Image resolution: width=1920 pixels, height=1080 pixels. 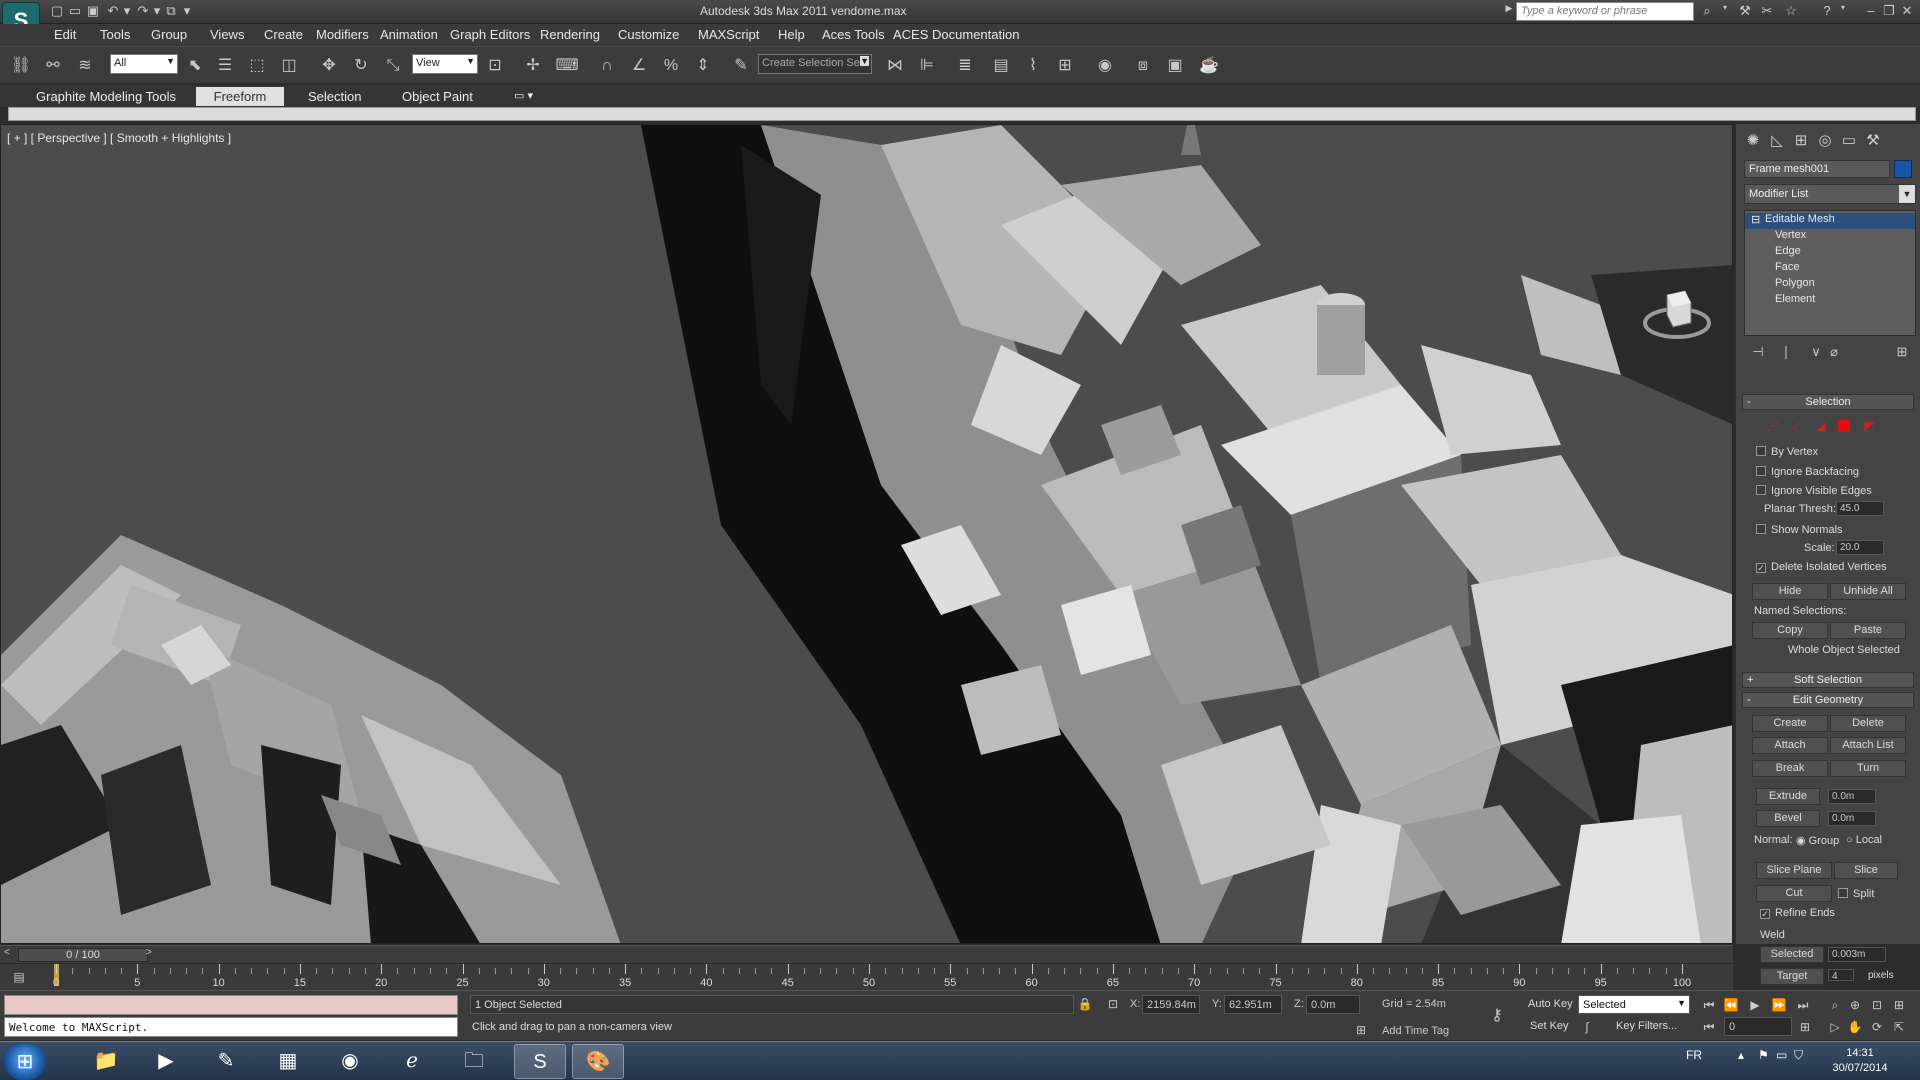 What do you see at coordinates (289, 66) in the screenshot?
I see `window-crossing-icon: ◫` at bounding box center [289, 66].